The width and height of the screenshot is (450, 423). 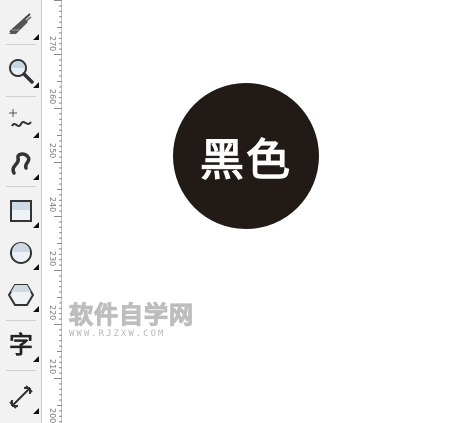 I want to click on ruler-label: 260, so click(x=52, y=97).